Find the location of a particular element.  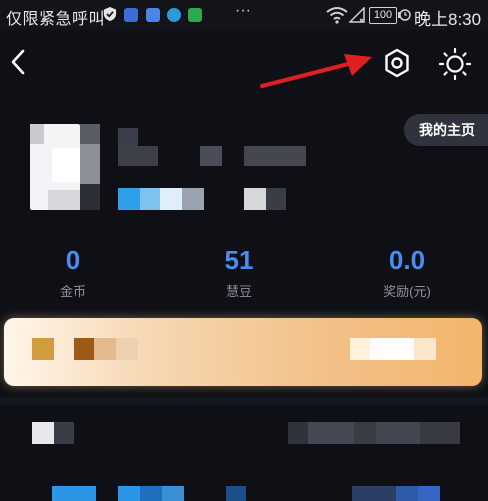

stat-beans: 51 慧豆 is located at coordinates (239, 272).